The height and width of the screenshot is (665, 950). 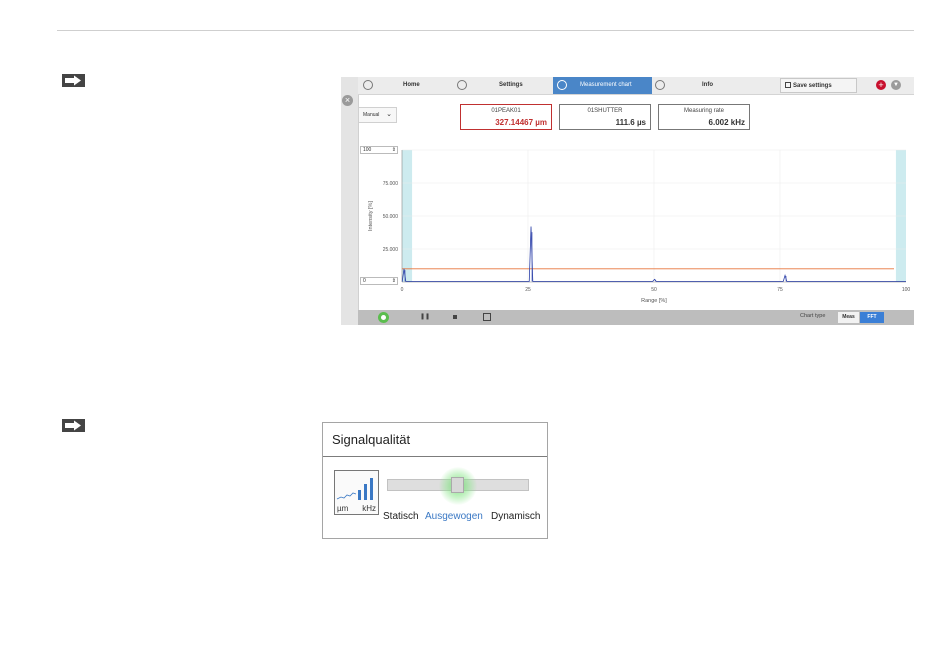 What do you see at coordinates (371, 216) in the screenshot?
I see `y-axis-label: Intensity [%]` at bounding box center [371, 216].